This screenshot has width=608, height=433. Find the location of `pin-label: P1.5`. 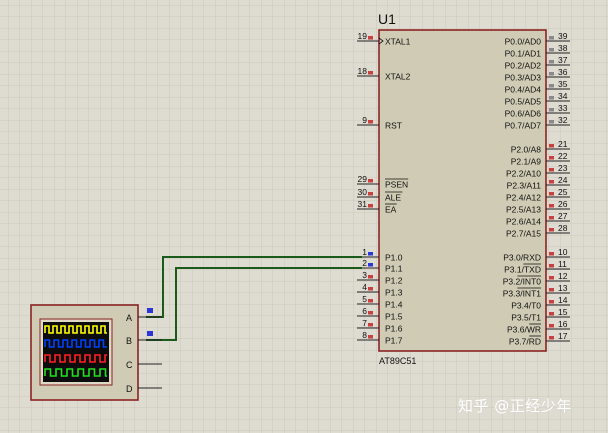

pin-label: P1.5 is located at coordinates (394, 317).